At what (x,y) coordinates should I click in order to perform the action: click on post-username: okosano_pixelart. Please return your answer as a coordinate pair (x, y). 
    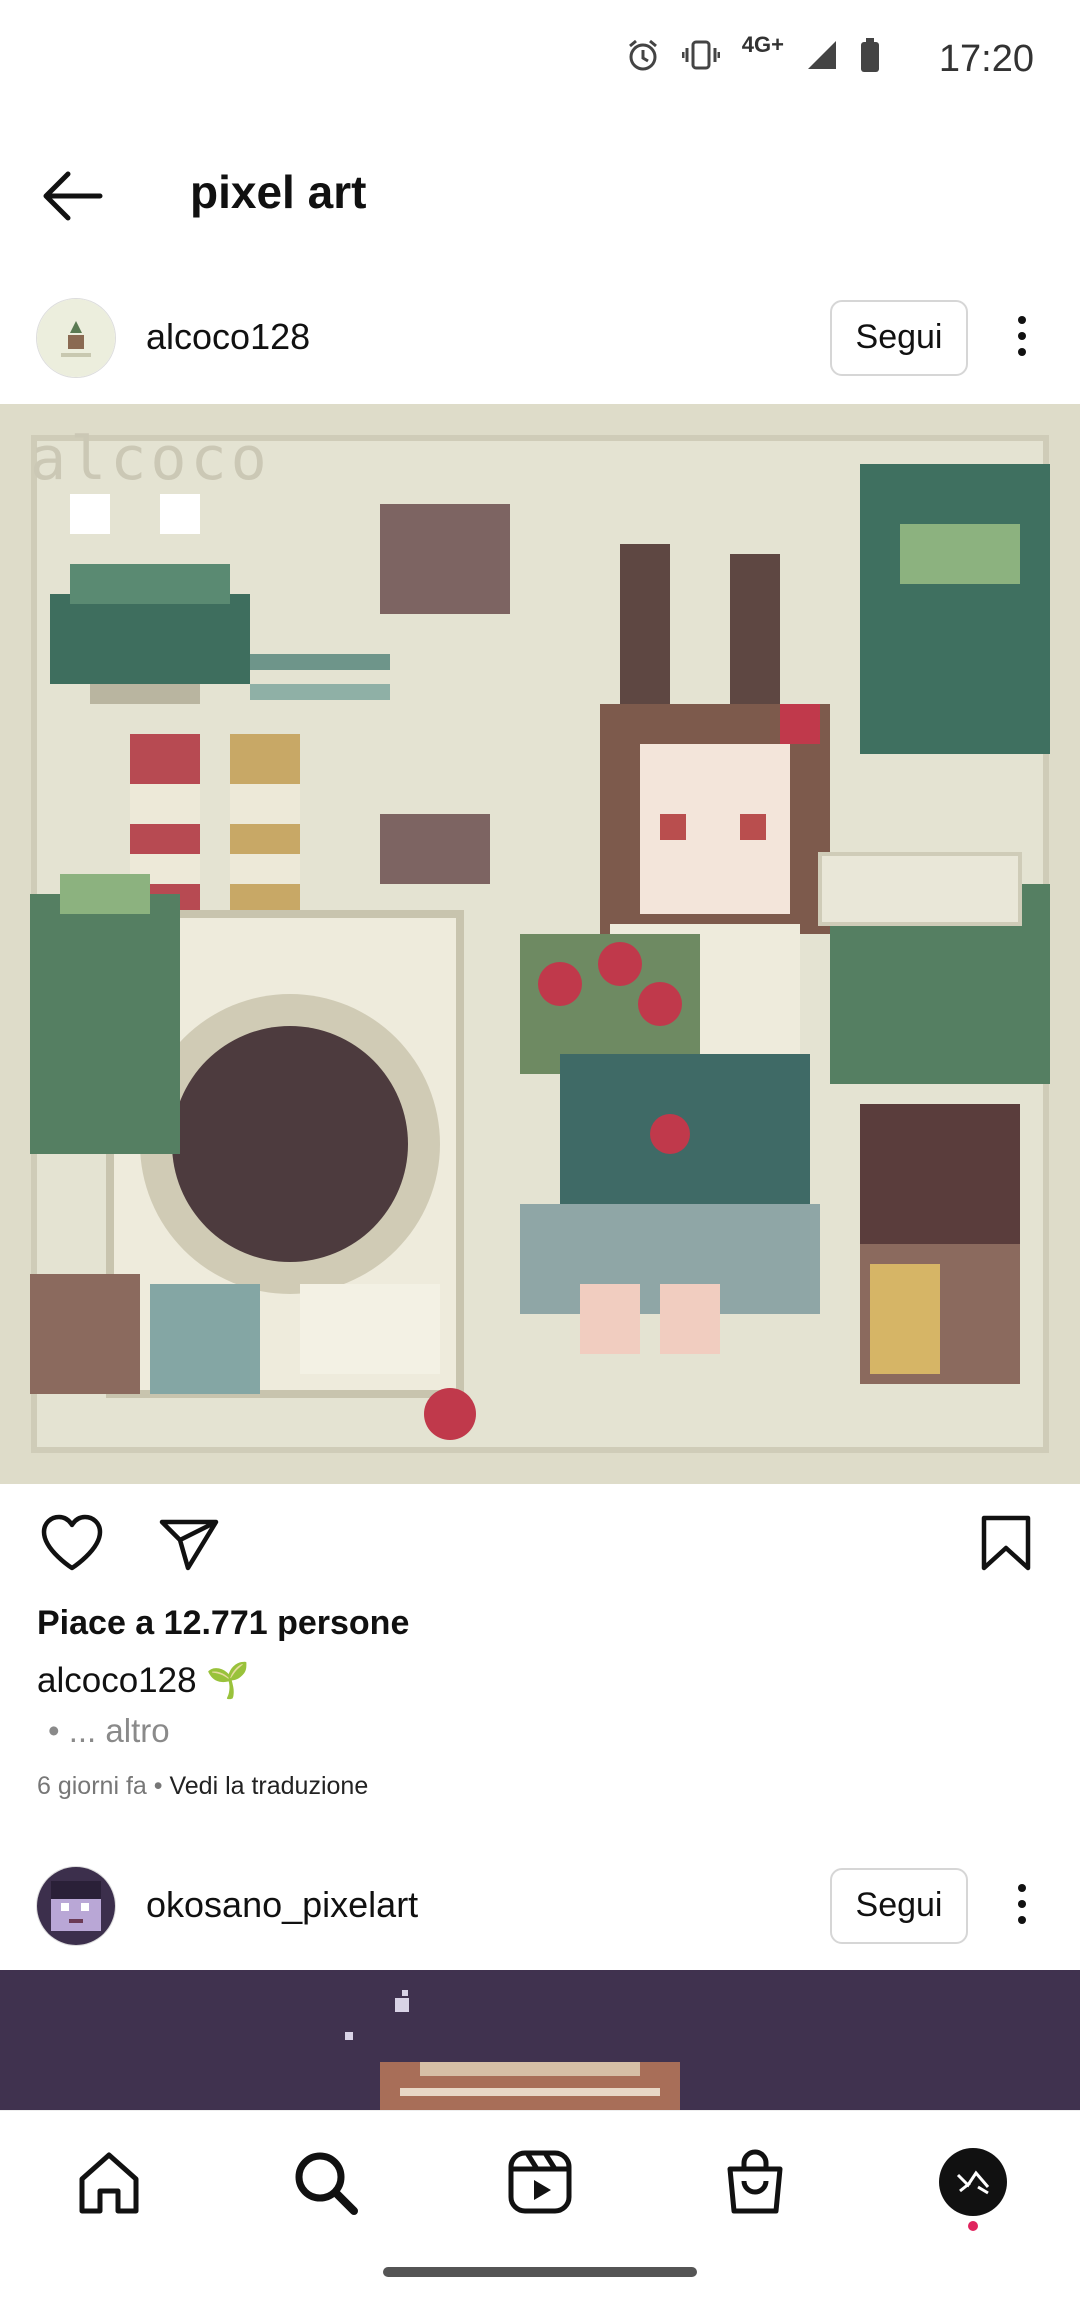
    Looking at the image, I should click on (282, 1905).